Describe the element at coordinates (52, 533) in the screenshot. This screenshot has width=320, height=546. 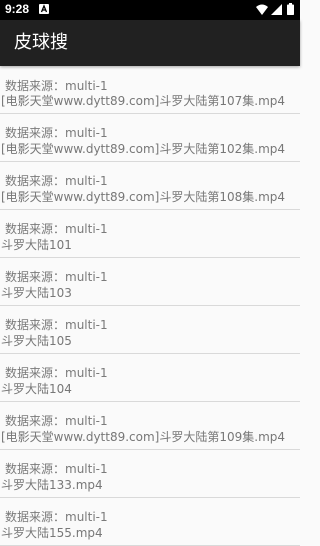
I see `item-name: 斗罗大陆155.mp4` at that location.